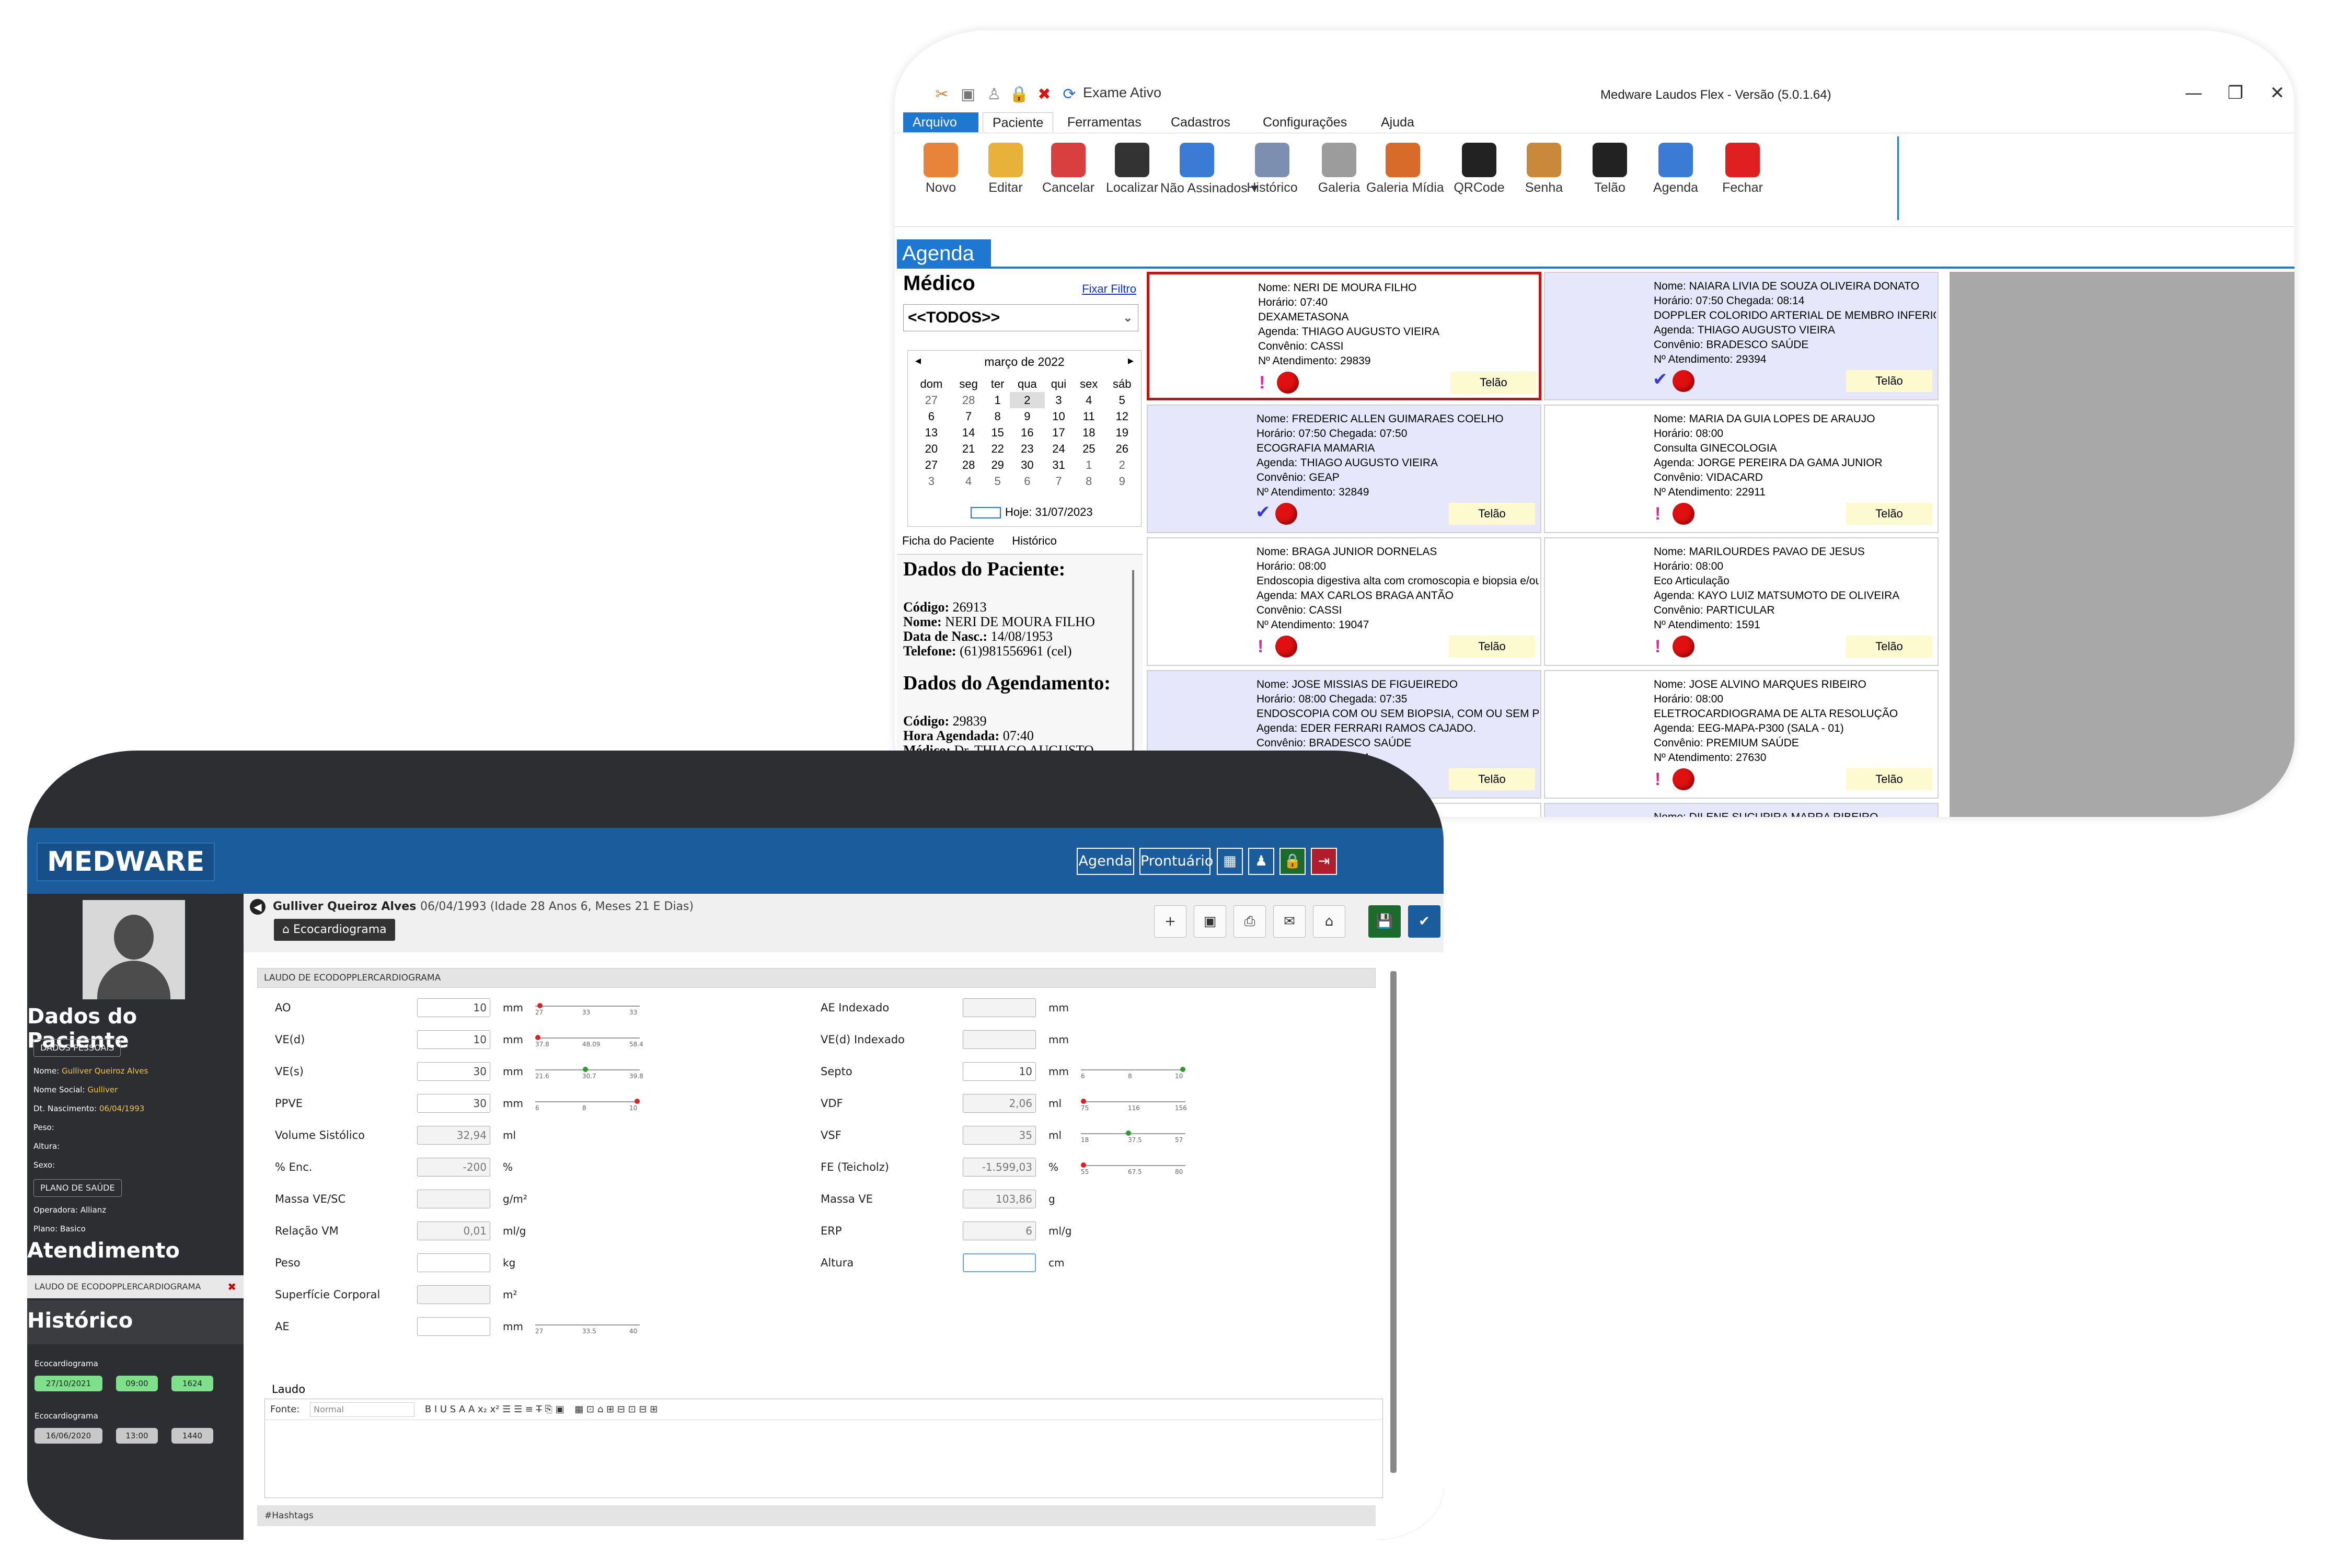 The image size is (2352, 1568). Describe the element at coordinates (2277, 93) in the screenshot. I see `close-window-button: ✕` at that location.